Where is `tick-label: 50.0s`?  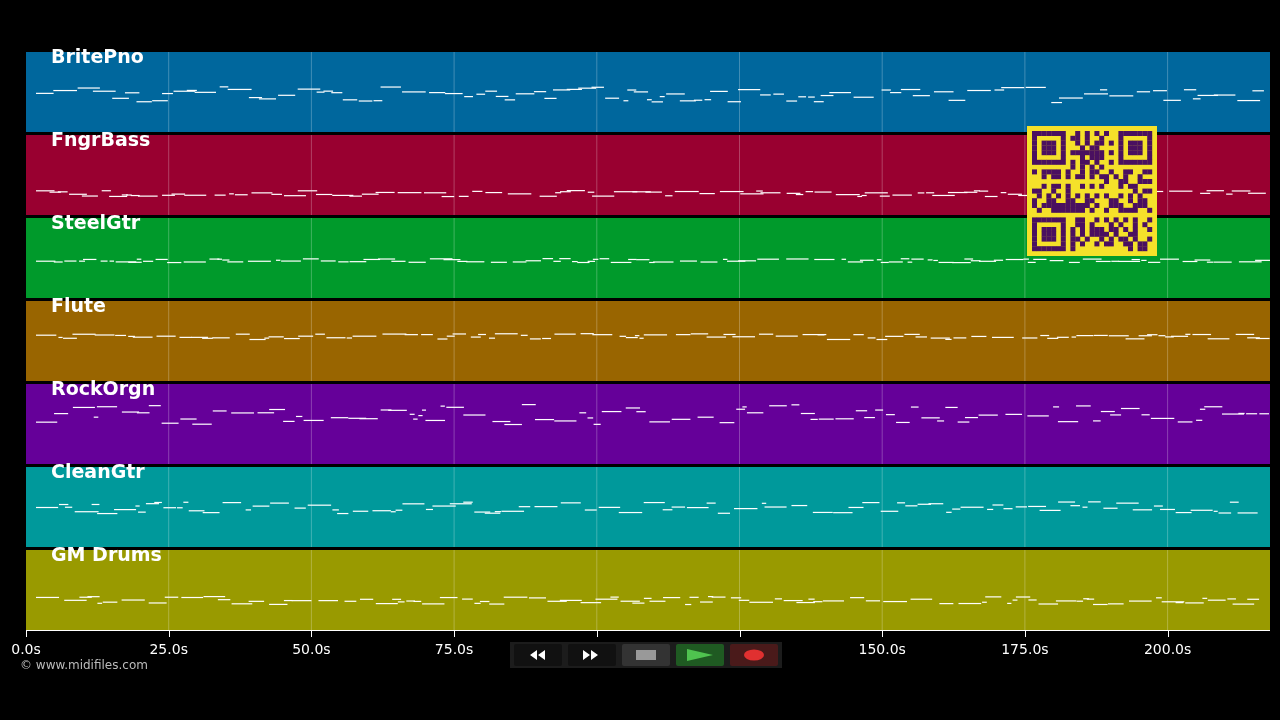 tick-label: 50.0s is located at coordinates (311, 649).